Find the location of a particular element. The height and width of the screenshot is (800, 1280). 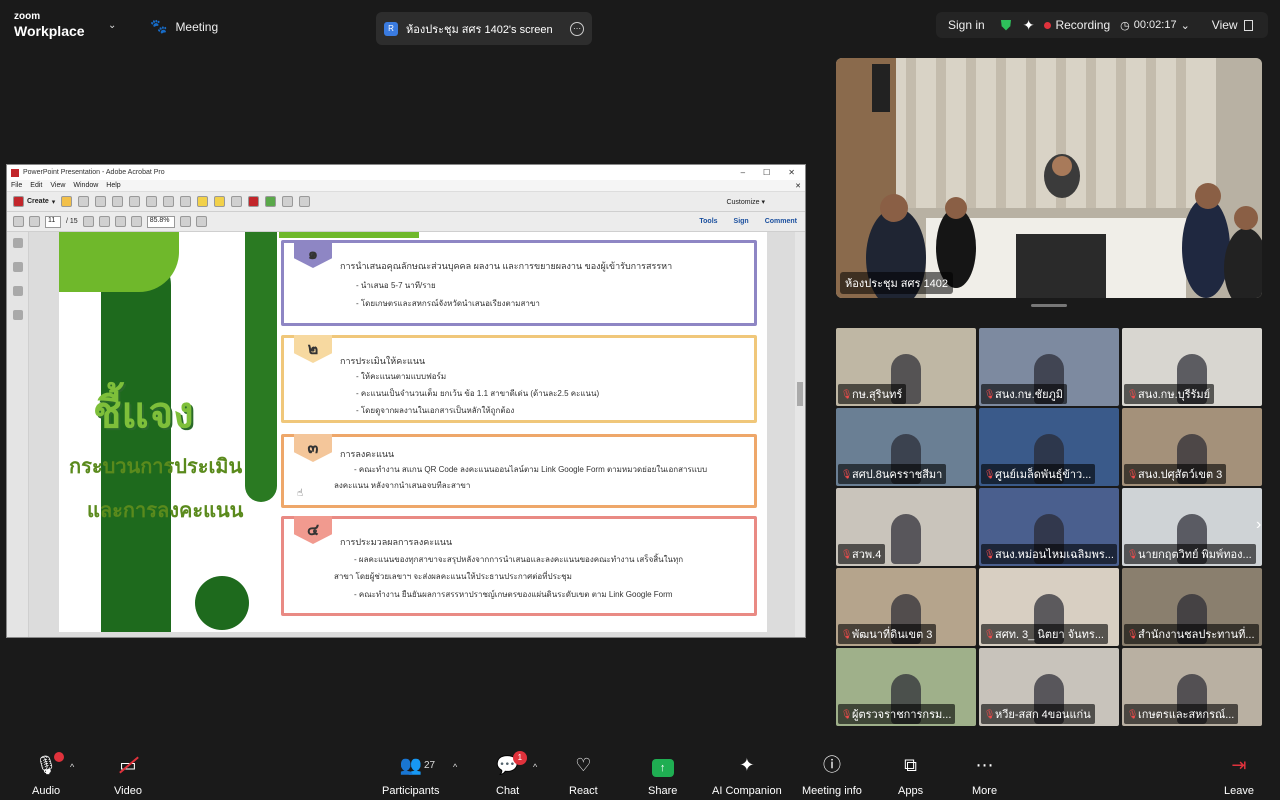

participant-tile: 🎙 พัฒนาที่ดินเขต 3 is located at coordinates (906, 607).